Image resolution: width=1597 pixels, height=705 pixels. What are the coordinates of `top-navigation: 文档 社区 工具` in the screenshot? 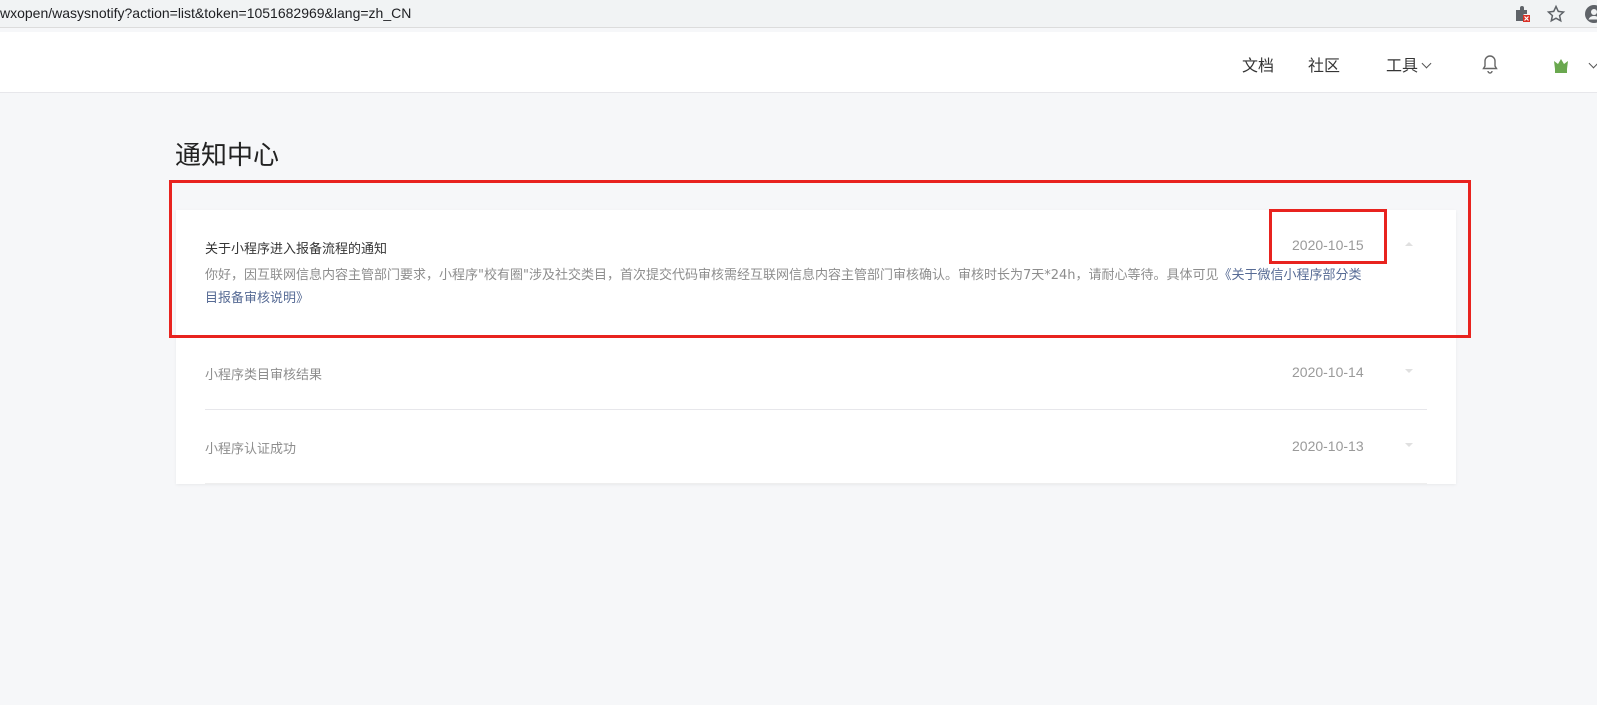 It's located at (798, 62).